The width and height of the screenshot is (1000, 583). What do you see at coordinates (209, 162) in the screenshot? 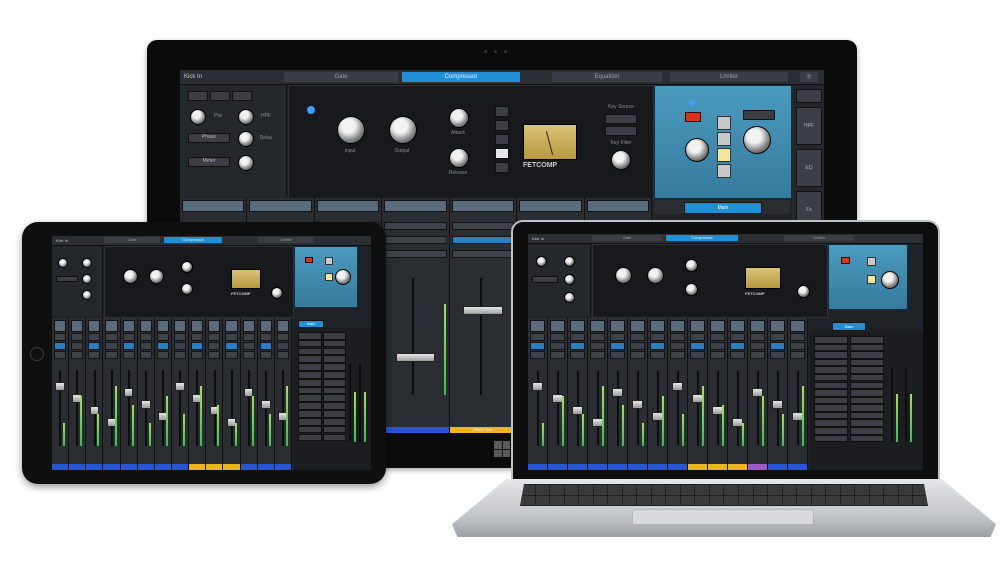
I see `meter-button: Meter` at bounding box center [209, 162].